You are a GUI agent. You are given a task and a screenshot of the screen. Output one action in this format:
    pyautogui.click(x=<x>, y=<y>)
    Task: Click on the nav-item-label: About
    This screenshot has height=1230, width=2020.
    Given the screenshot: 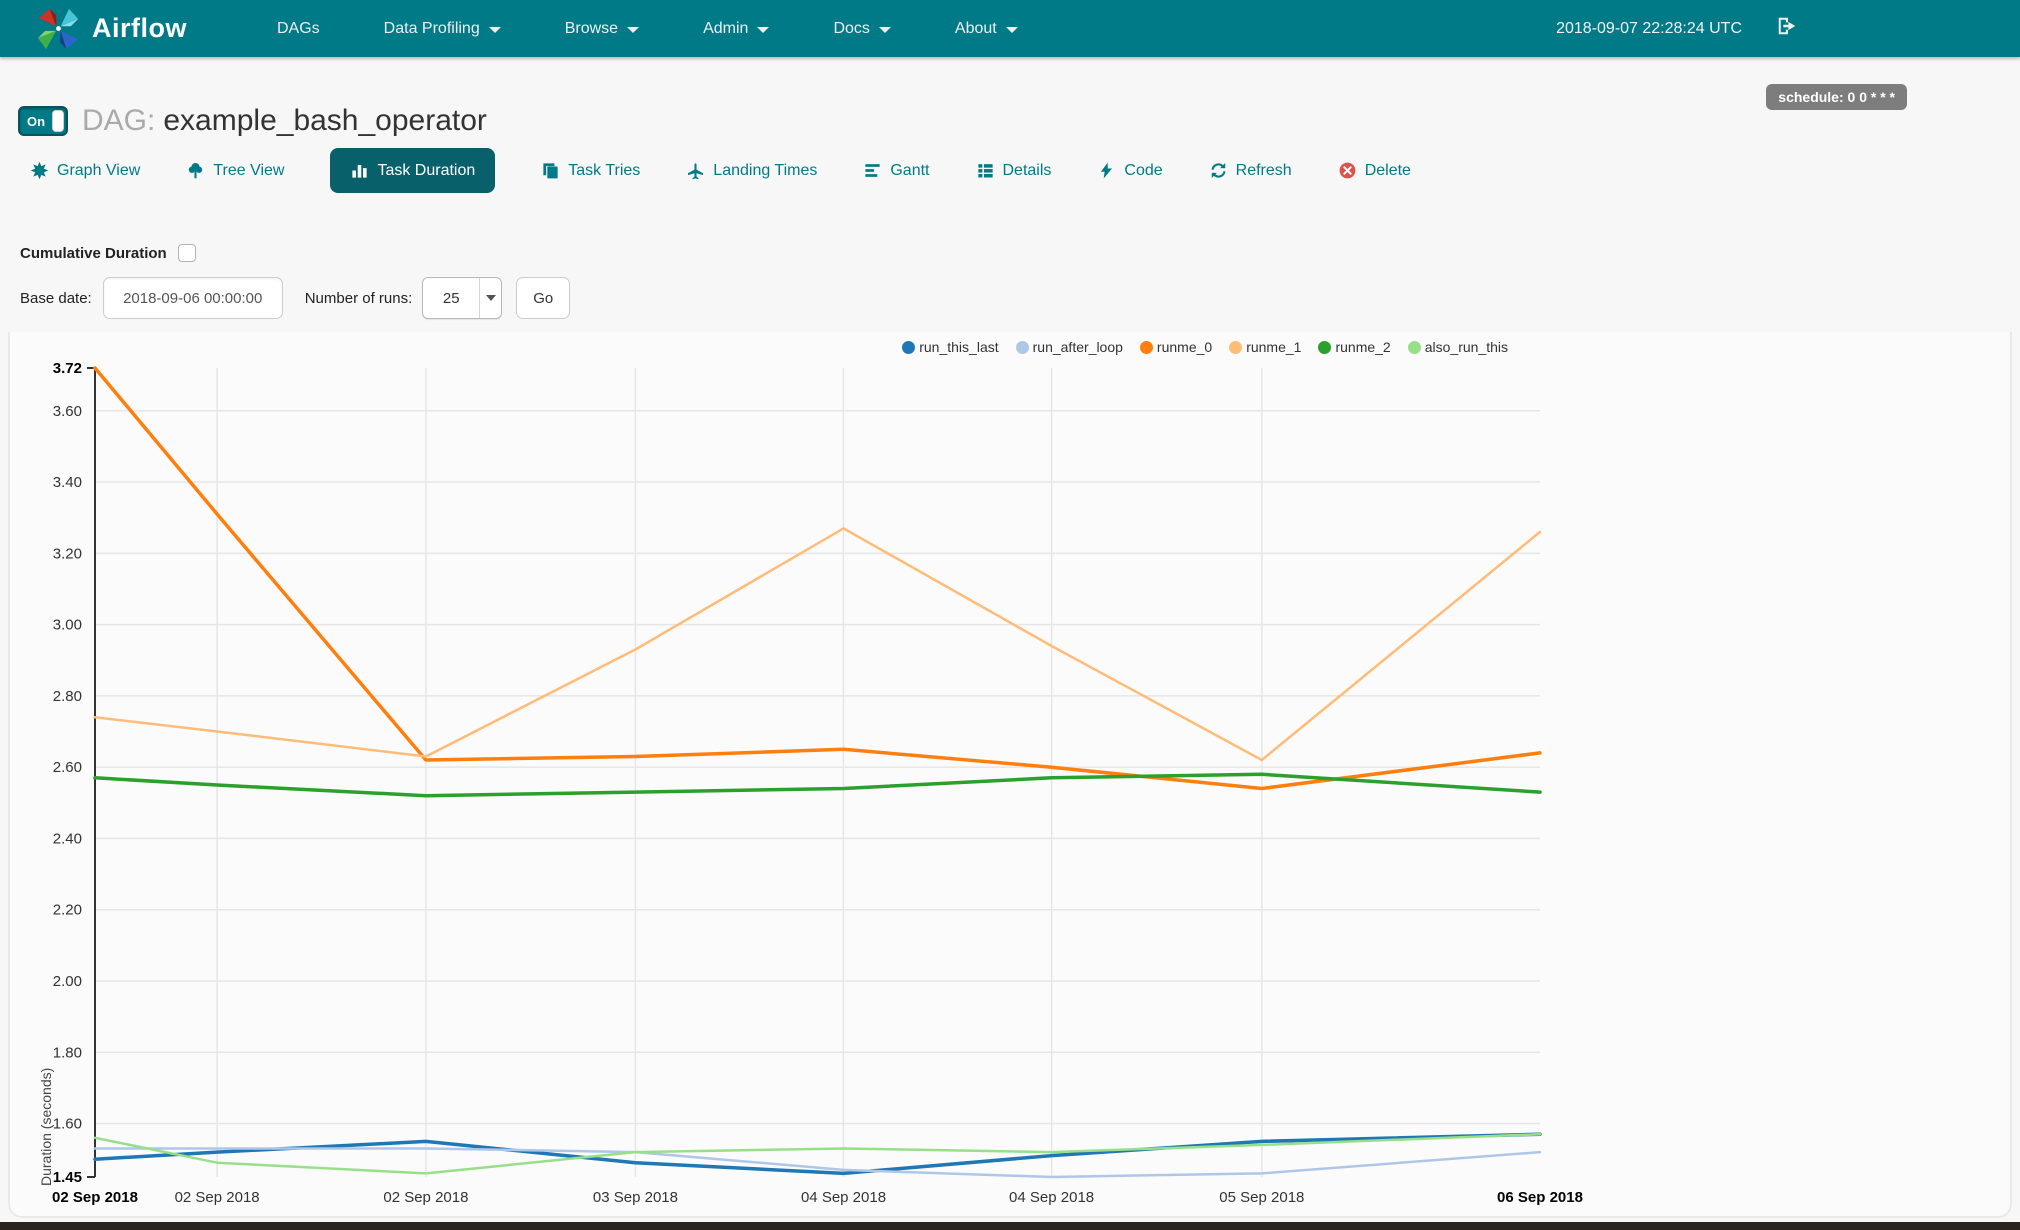 What is the action you would take?
    pyautogui.click(x=975, y=28)
    